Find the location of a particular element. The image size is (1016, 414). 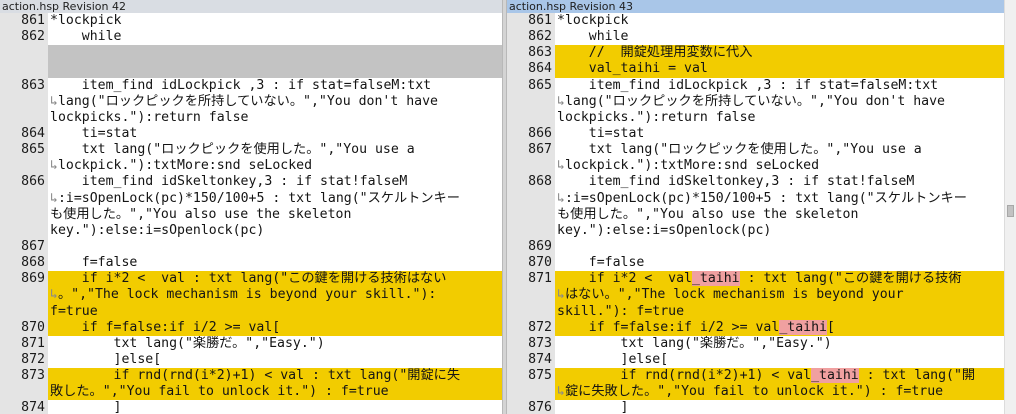

code-text: 敗した。","You fail to unlock it.") : f=true is located at coordinates (275, 392).